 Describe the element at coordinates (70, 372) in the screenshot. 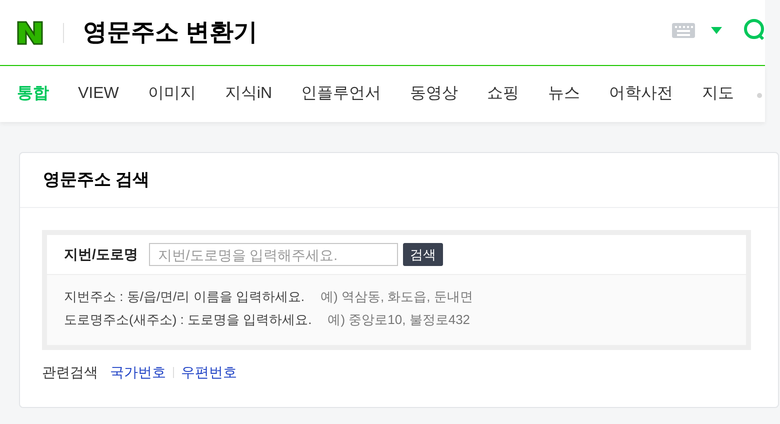

I see `related-label: 관련검색` at that location.